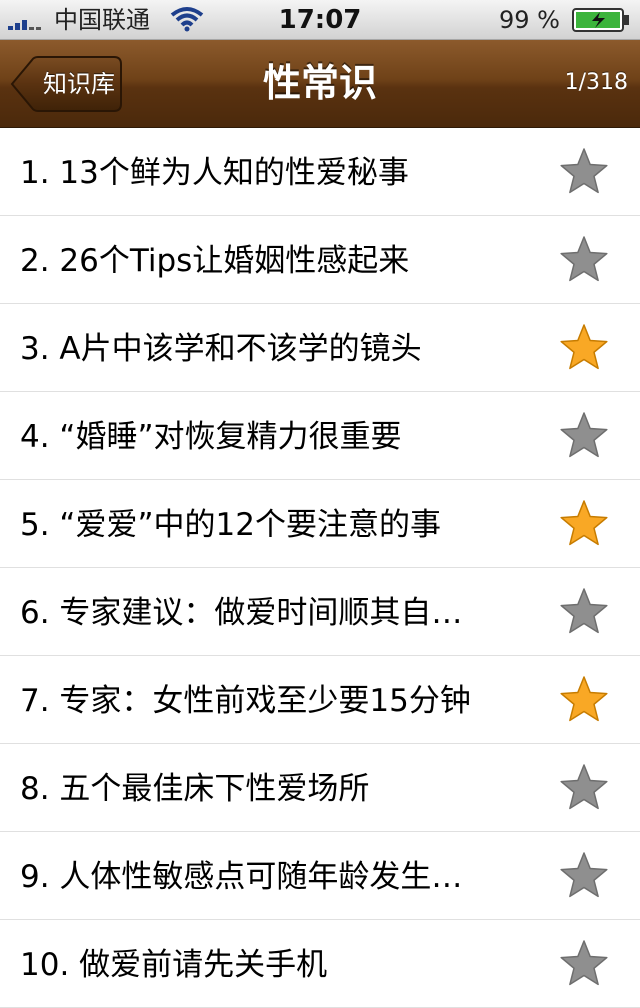  What do you see at coordinates (187, 19) in the screenshot?
I see `wifi-icon` at bounding box center [187, 19].